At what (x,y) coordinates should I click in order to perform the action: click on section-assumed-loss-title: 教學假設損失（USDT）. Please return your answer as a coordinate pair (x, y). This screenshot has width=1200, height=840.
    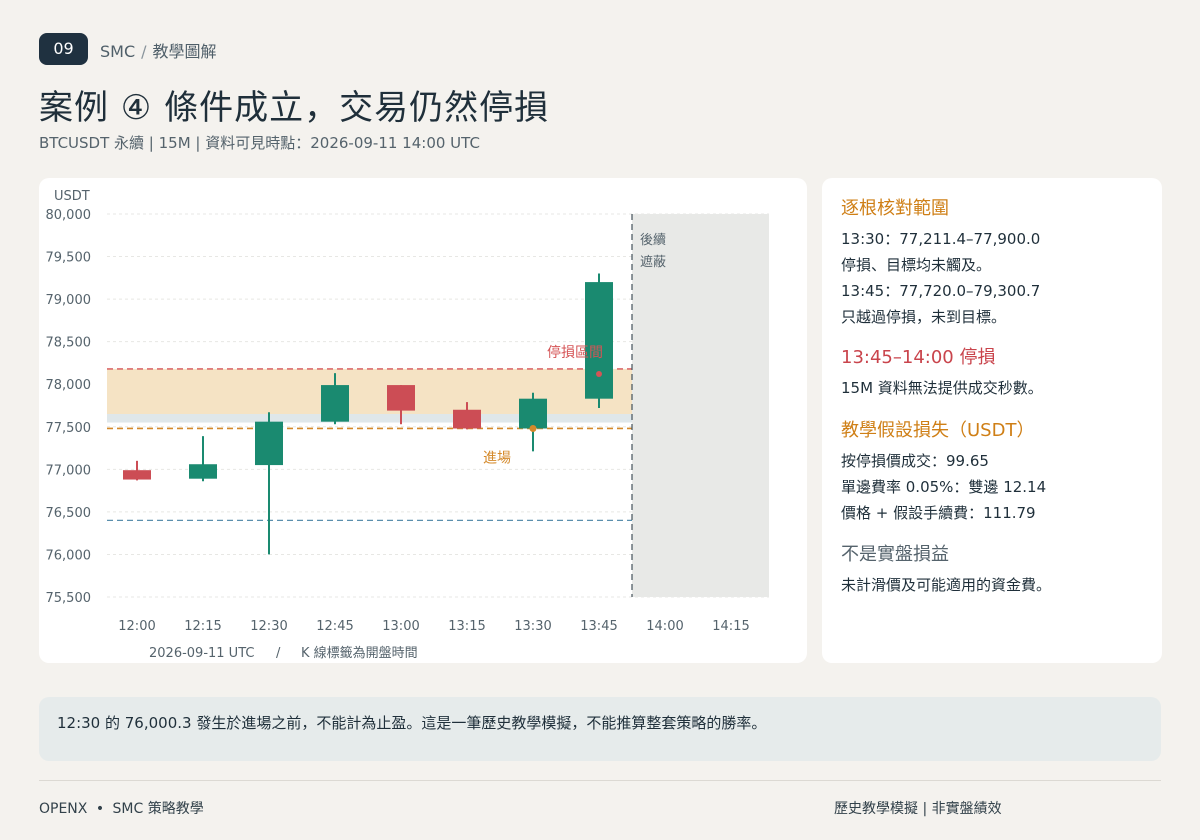
    Looking at the image, I should click on (938, 430).